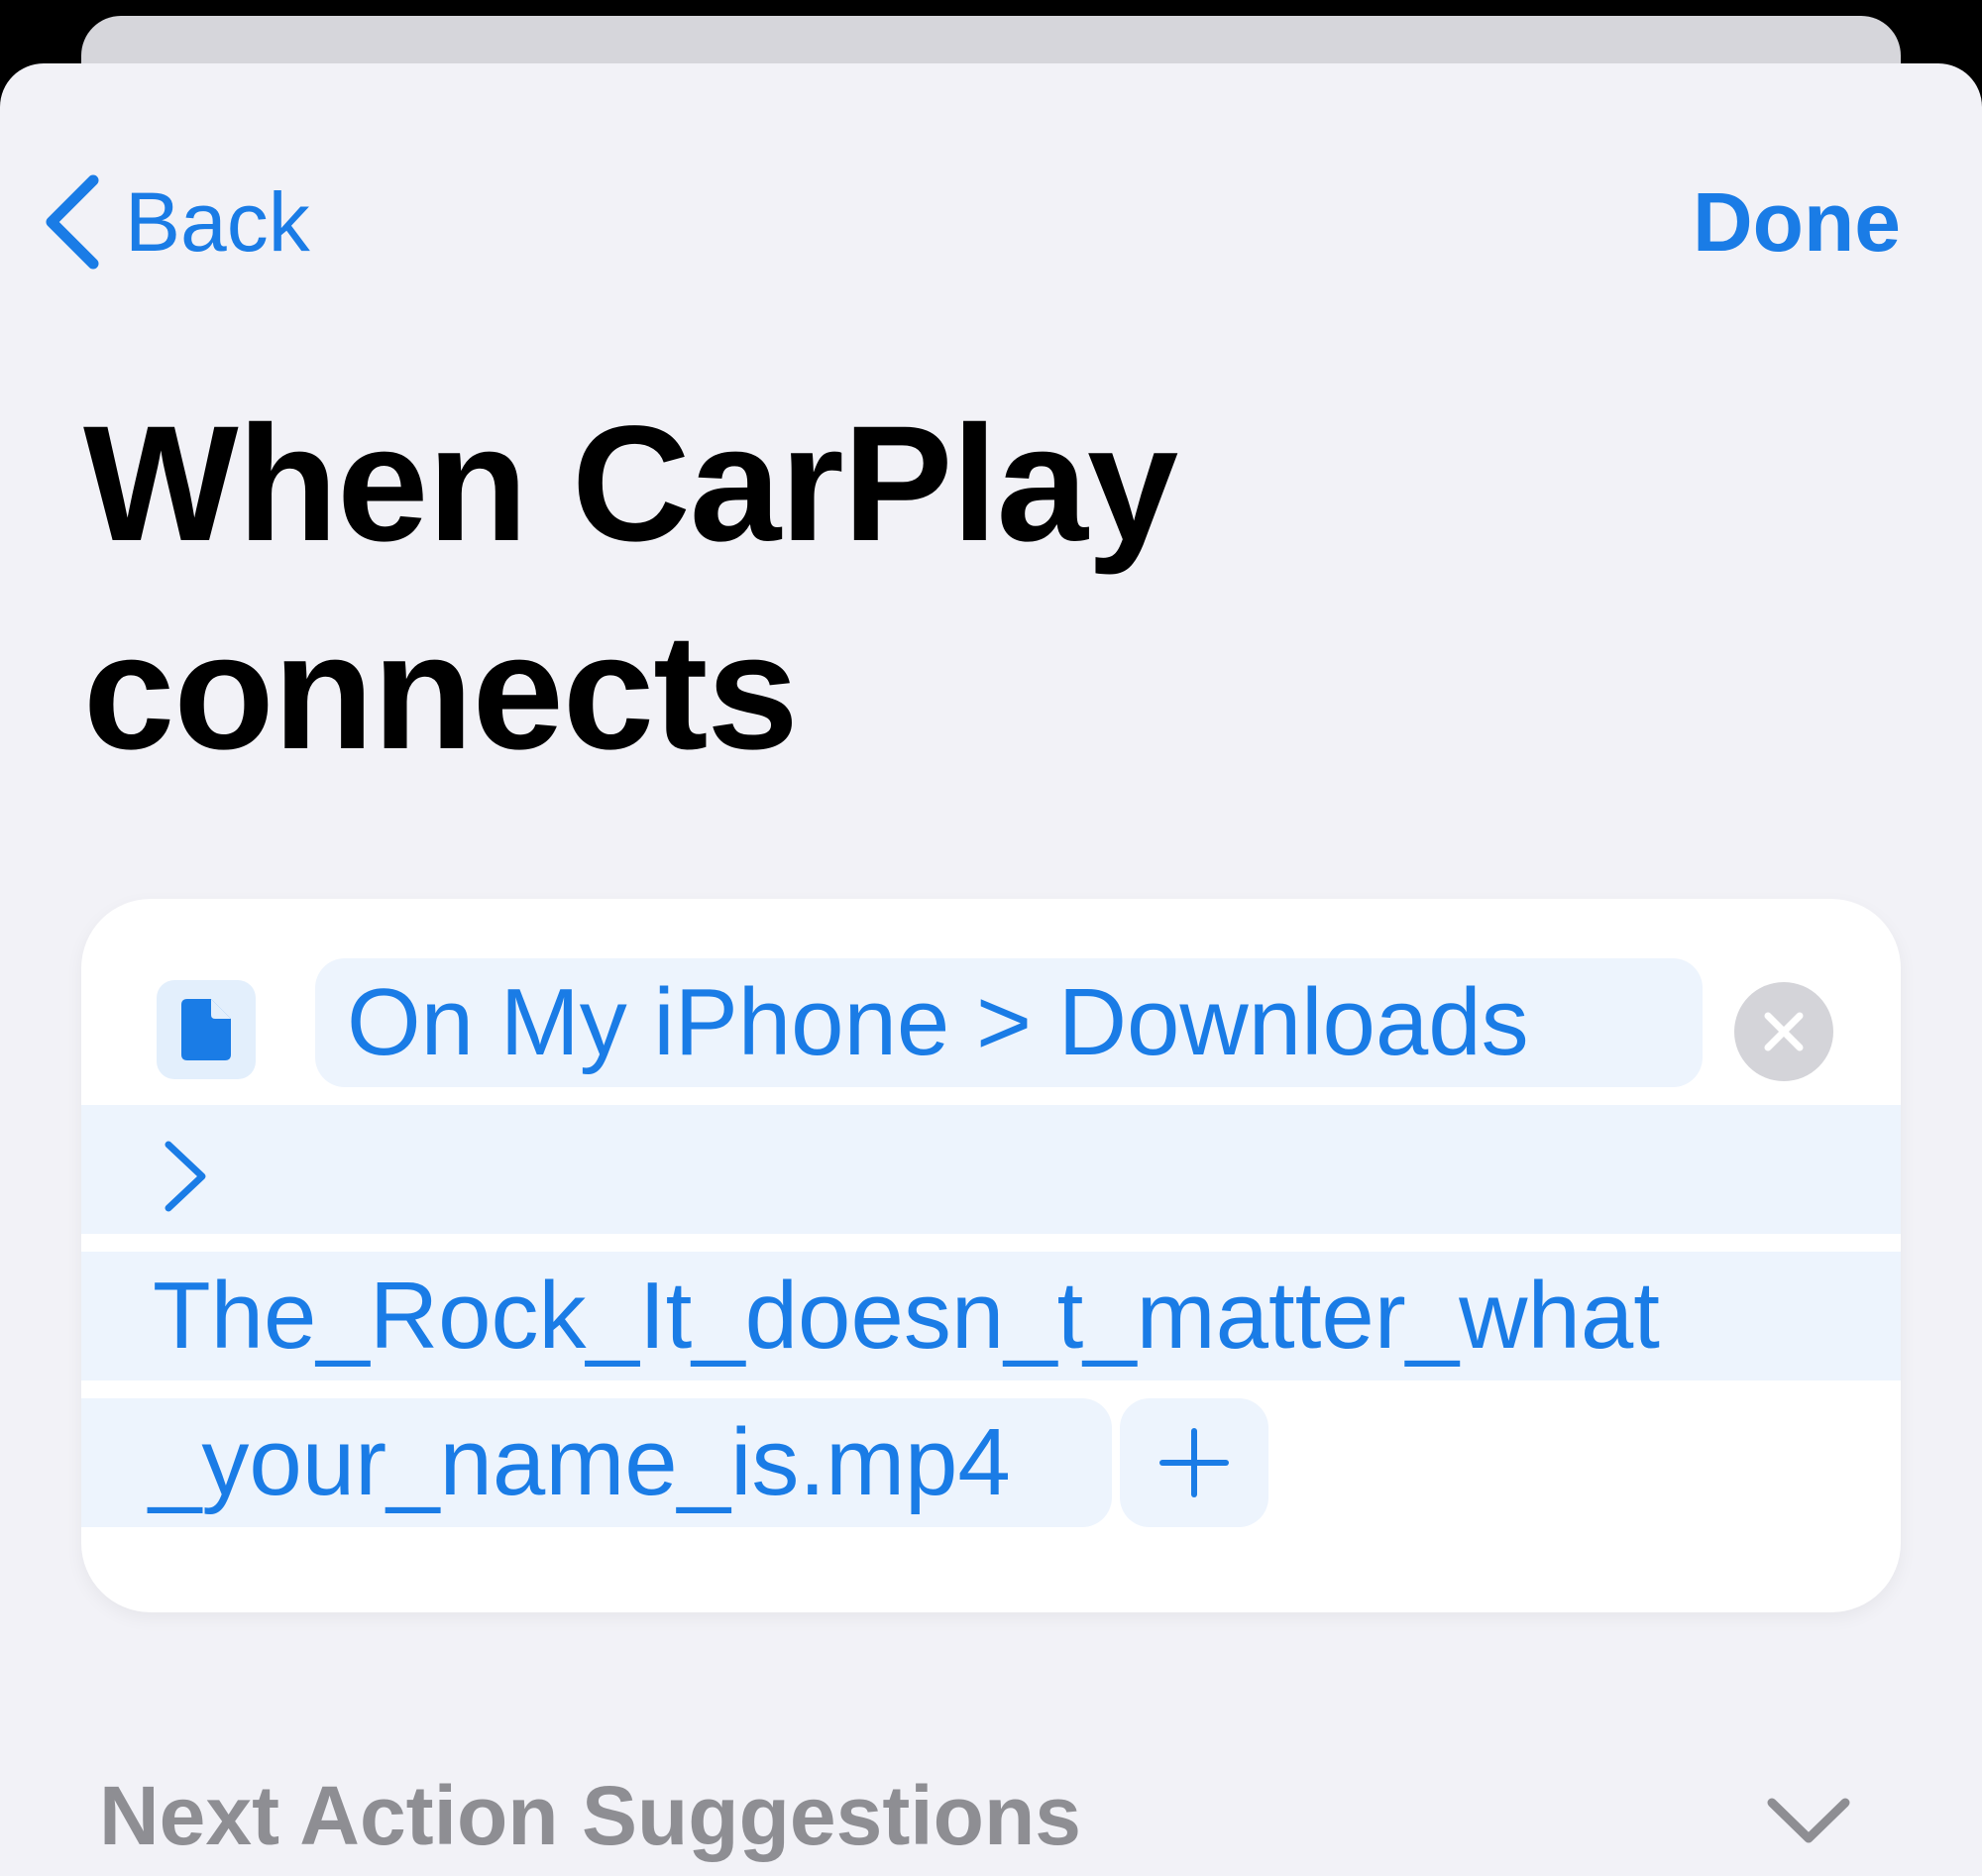 This screenshot has height=1876, width=1982. I want to click on chevron-right-icon, so click(185, 1176).